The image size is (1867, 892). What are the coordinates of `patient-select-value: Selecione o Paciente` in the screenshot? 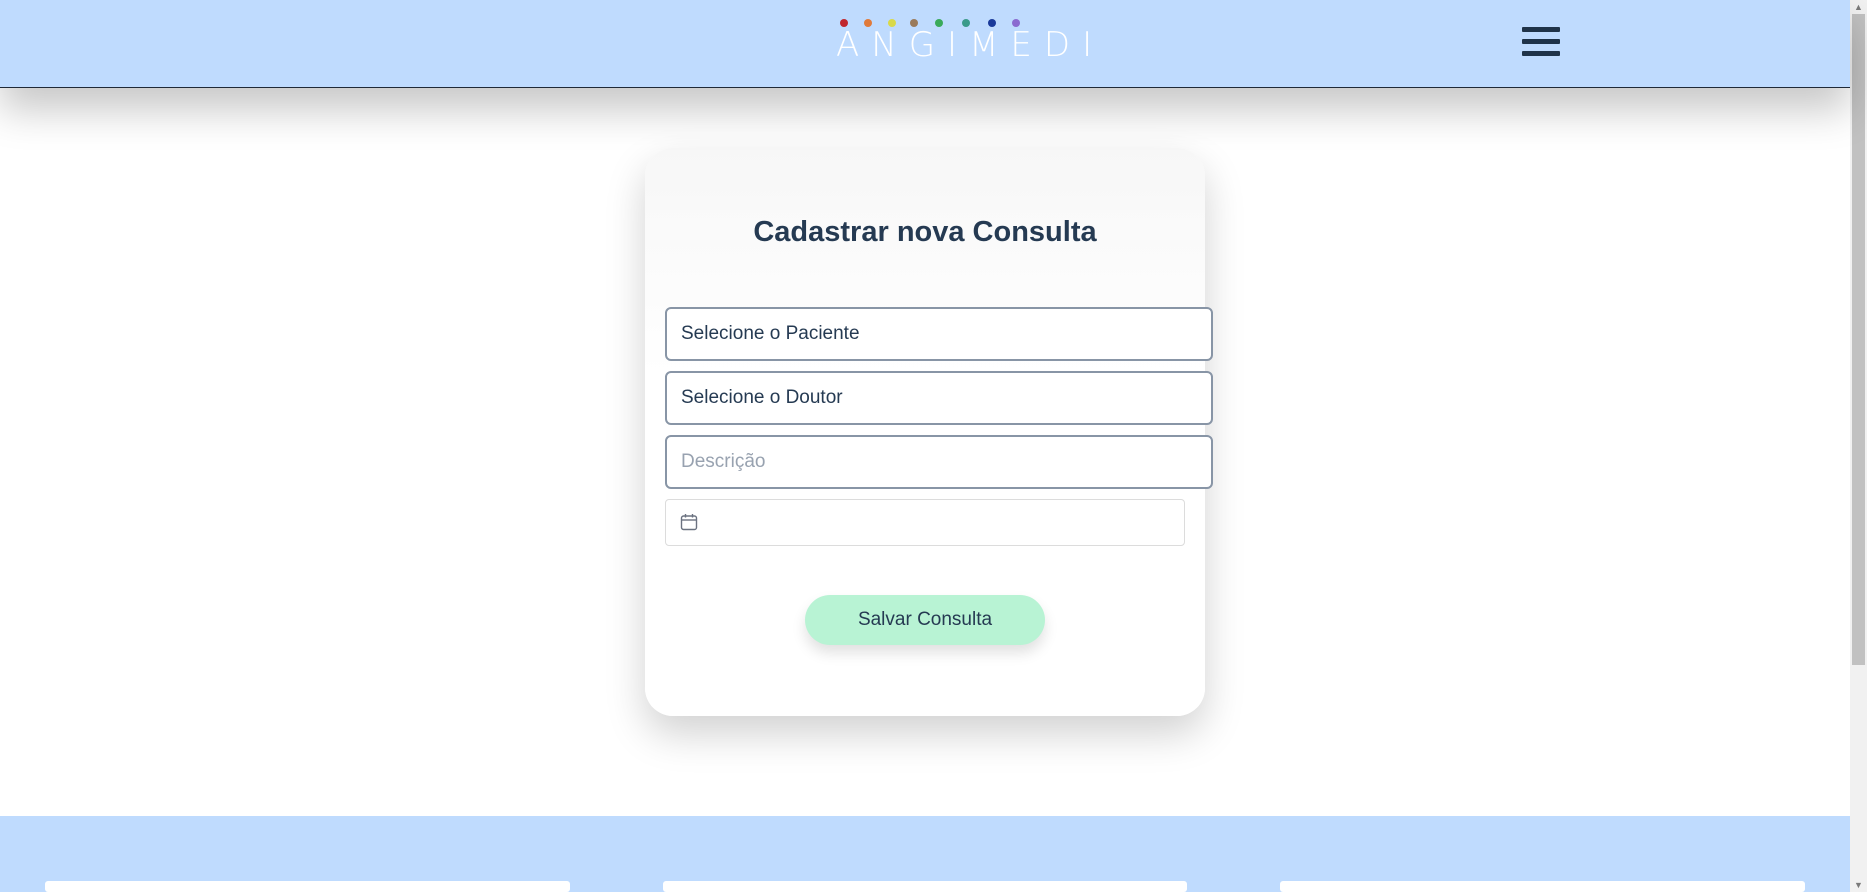 It's located at (770, 333).